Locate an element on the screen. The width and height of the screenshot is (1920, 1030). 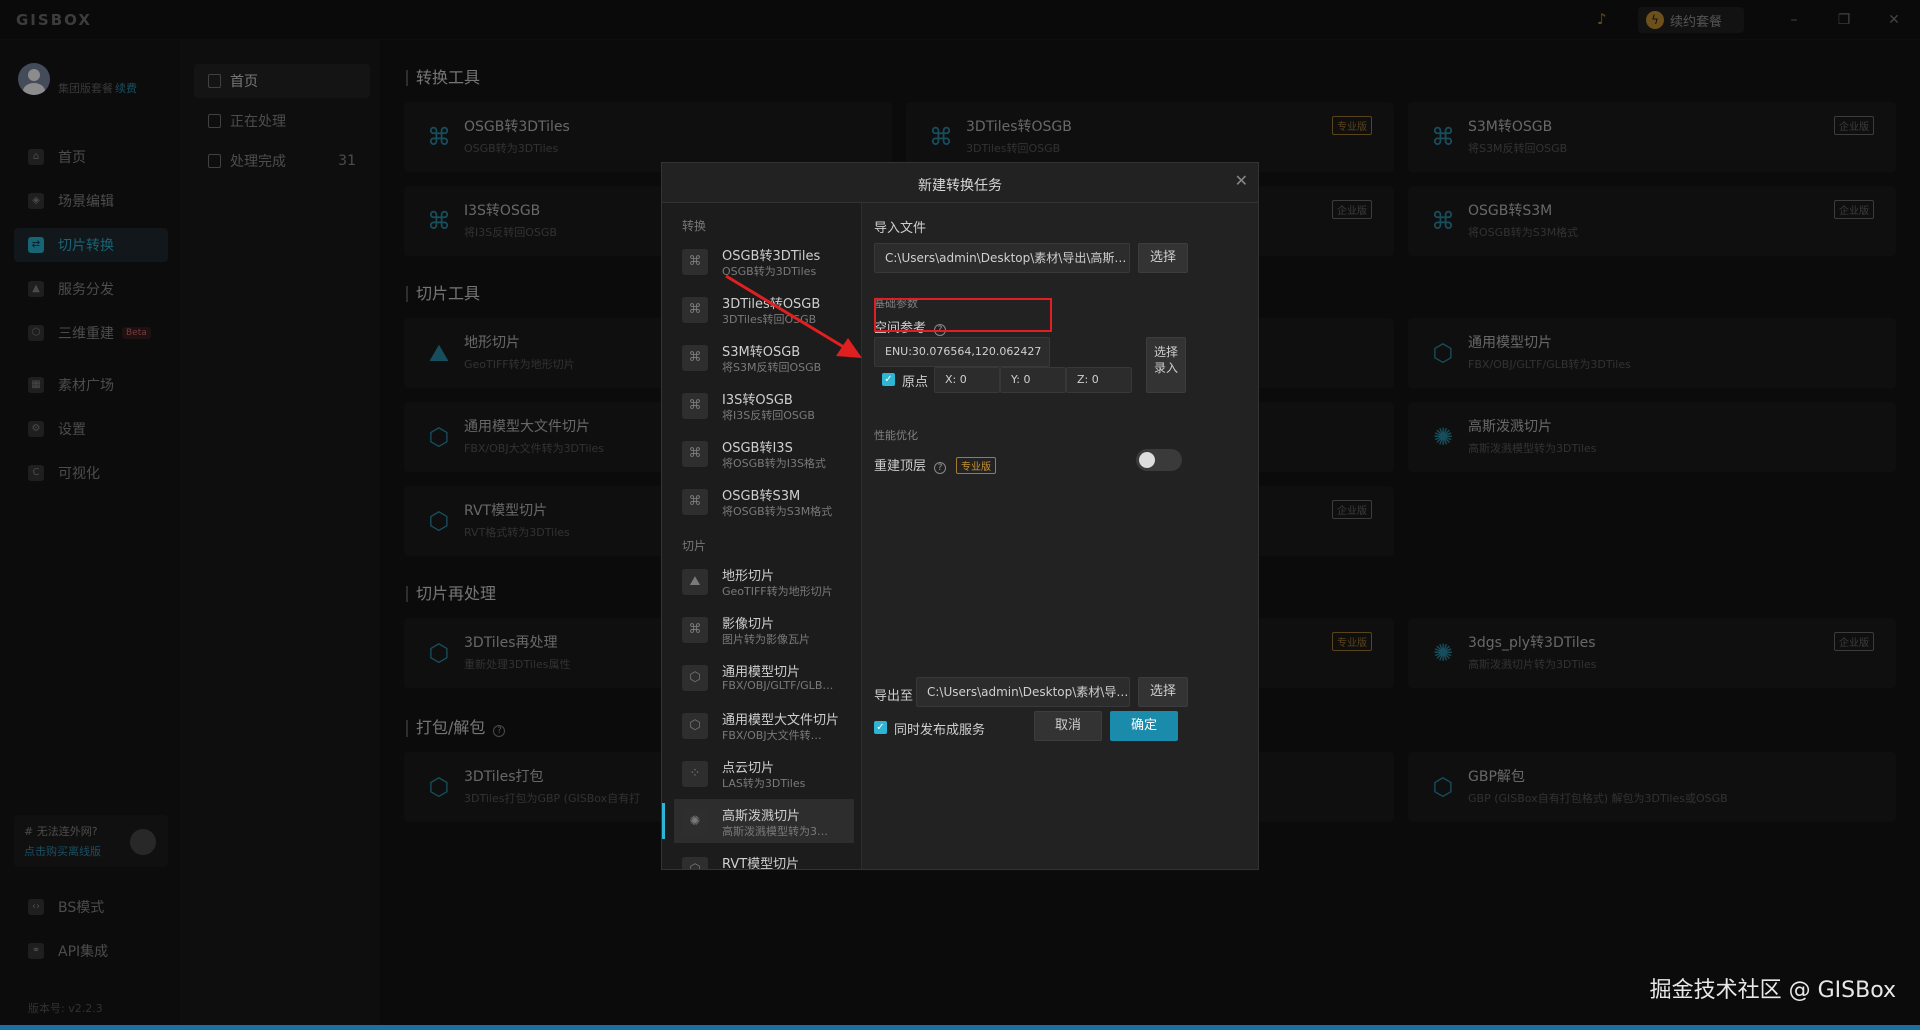
item-name: 通用模型大文件切片 is located at coordinates (781, 720).